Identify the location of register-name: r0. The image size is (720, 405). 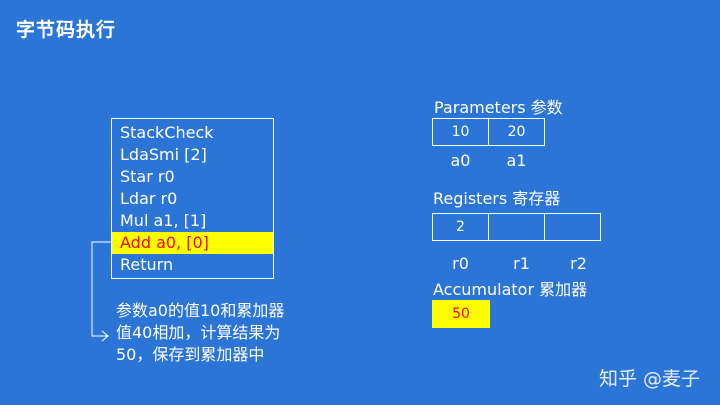
(460, 263).